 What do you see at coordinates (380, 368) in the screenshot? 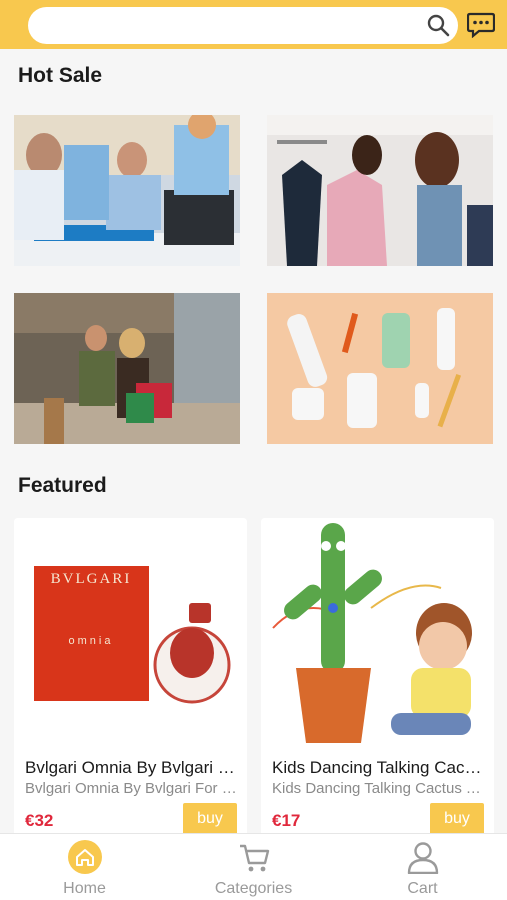
I see `hot-sale-tile-personal-care` at bounding box center [380, 368].